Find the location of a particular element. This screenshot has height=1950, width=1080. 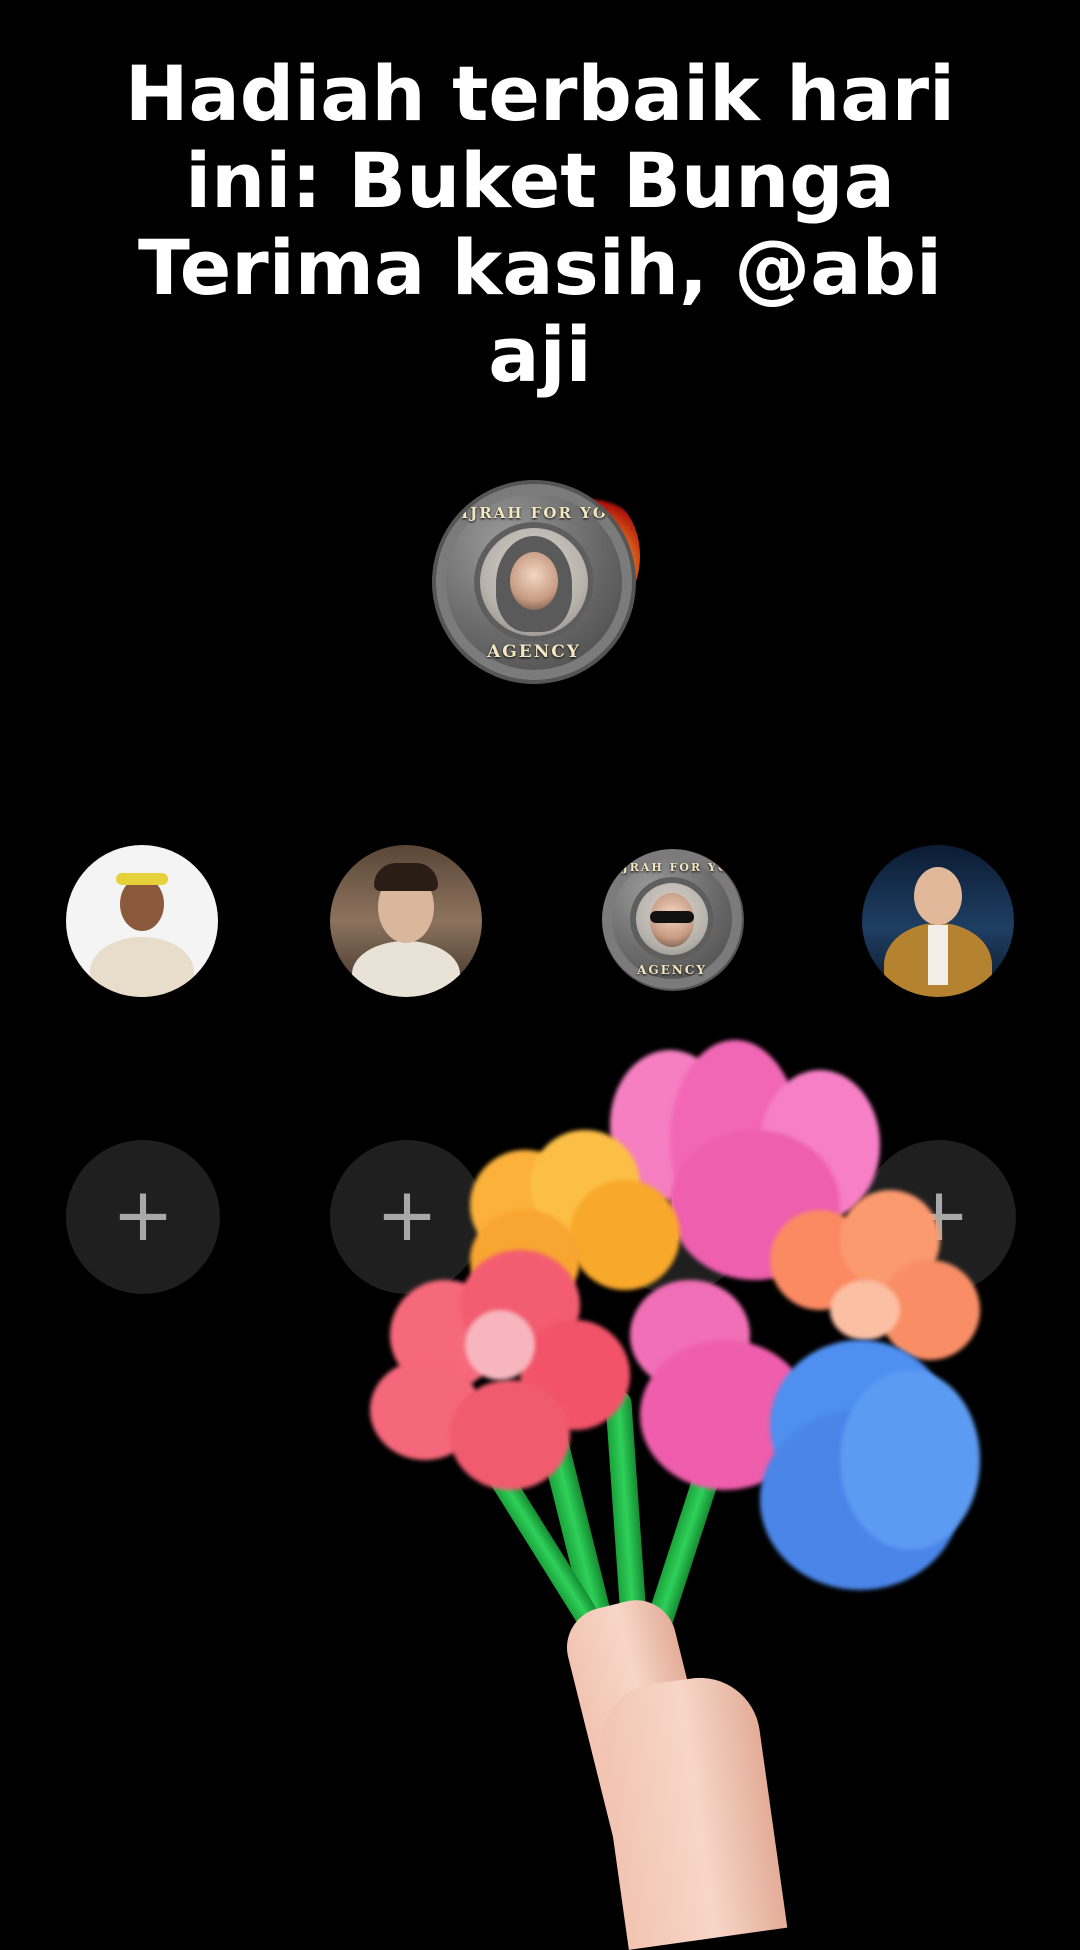

host-avatar: HIJRAH FOR YOU AGENCY is located at coordinates (539, 587).